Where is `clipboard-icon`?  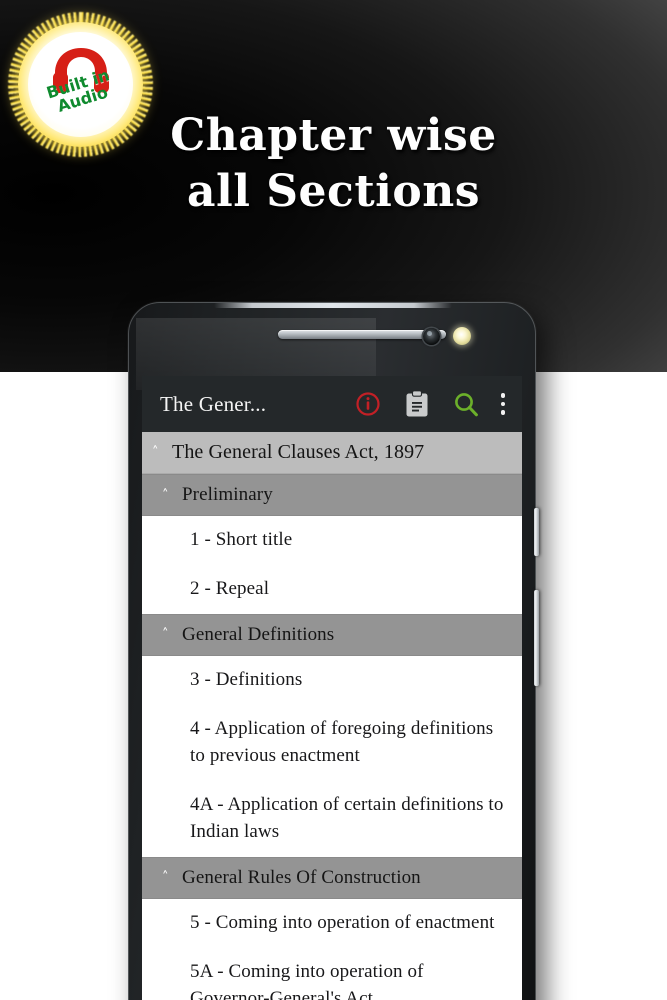
clipboard-icon is located at coordinates (417, 403).